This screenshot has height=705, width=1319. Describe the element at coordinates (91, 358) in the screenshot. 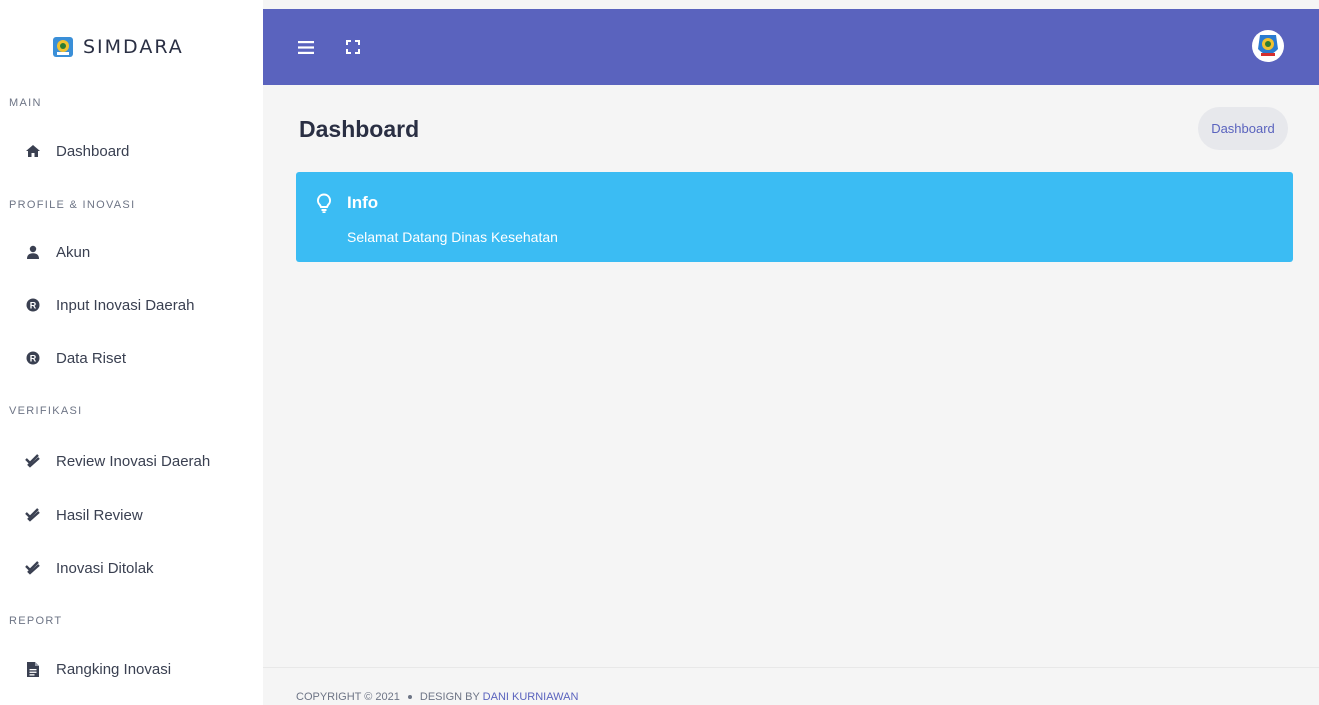

I see `sidebar-item-label: Data Riset` at that location.